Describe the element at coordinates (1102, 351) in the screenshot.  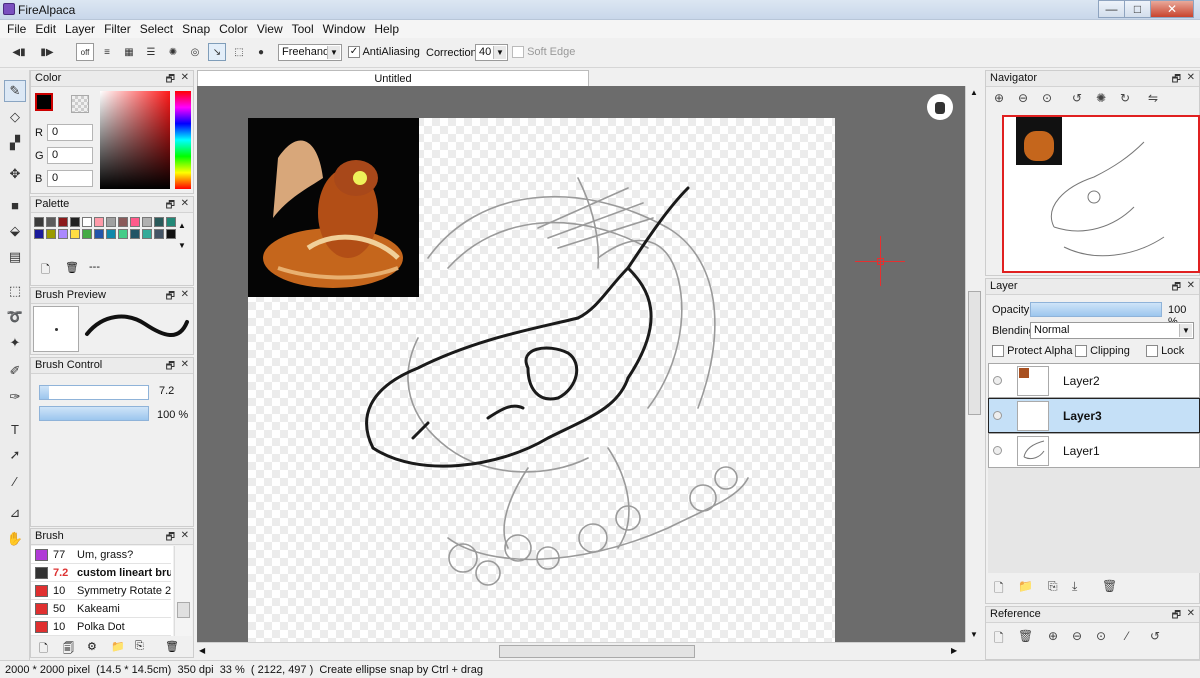
I see `clipping-toggle: Clipping` at that location.